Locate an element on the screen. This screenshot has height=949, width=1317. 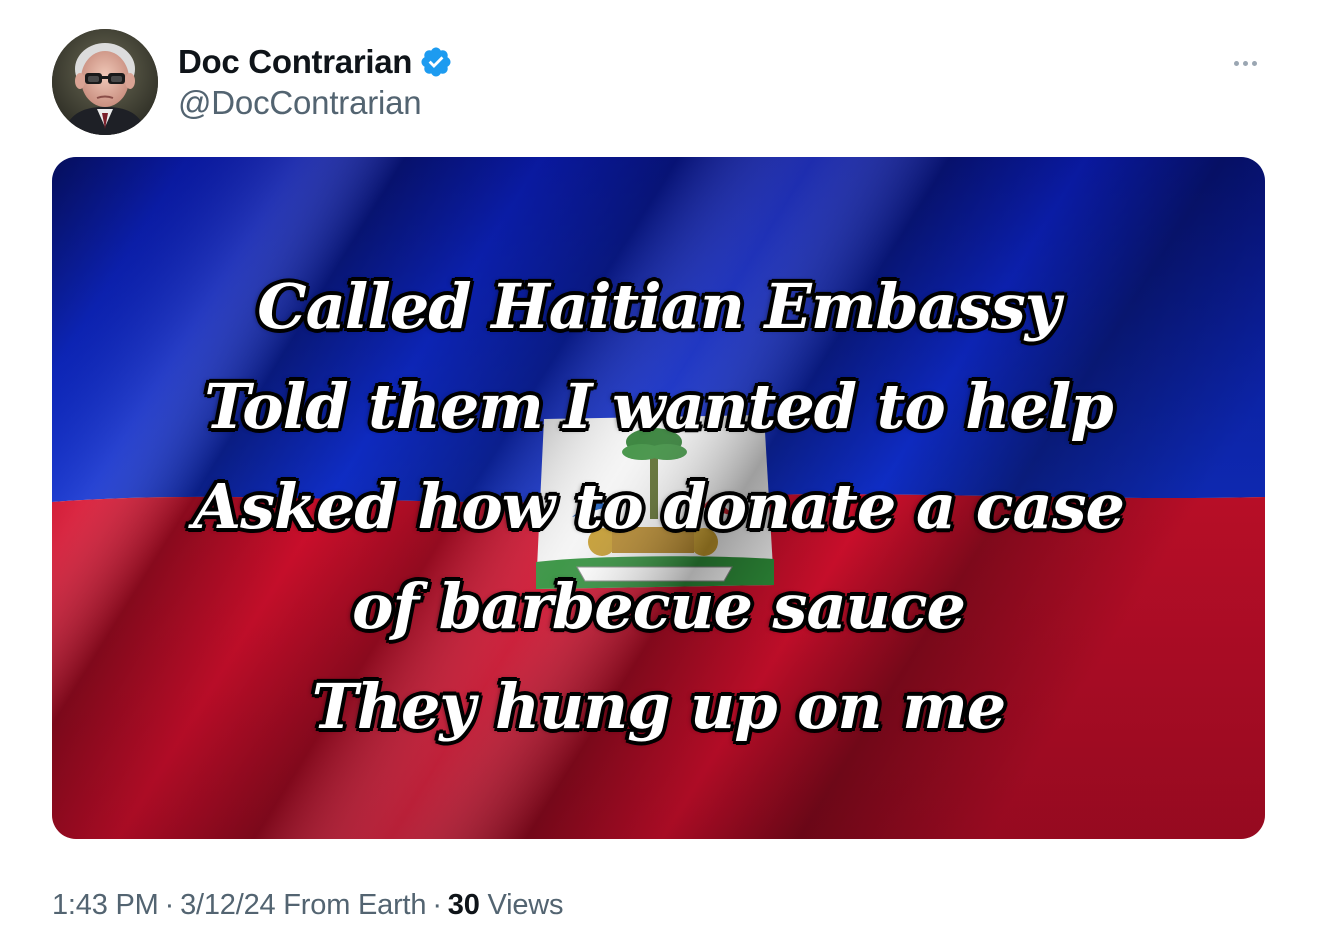
caption-line: of barbecue sauce is located at coordinates (659, 606).